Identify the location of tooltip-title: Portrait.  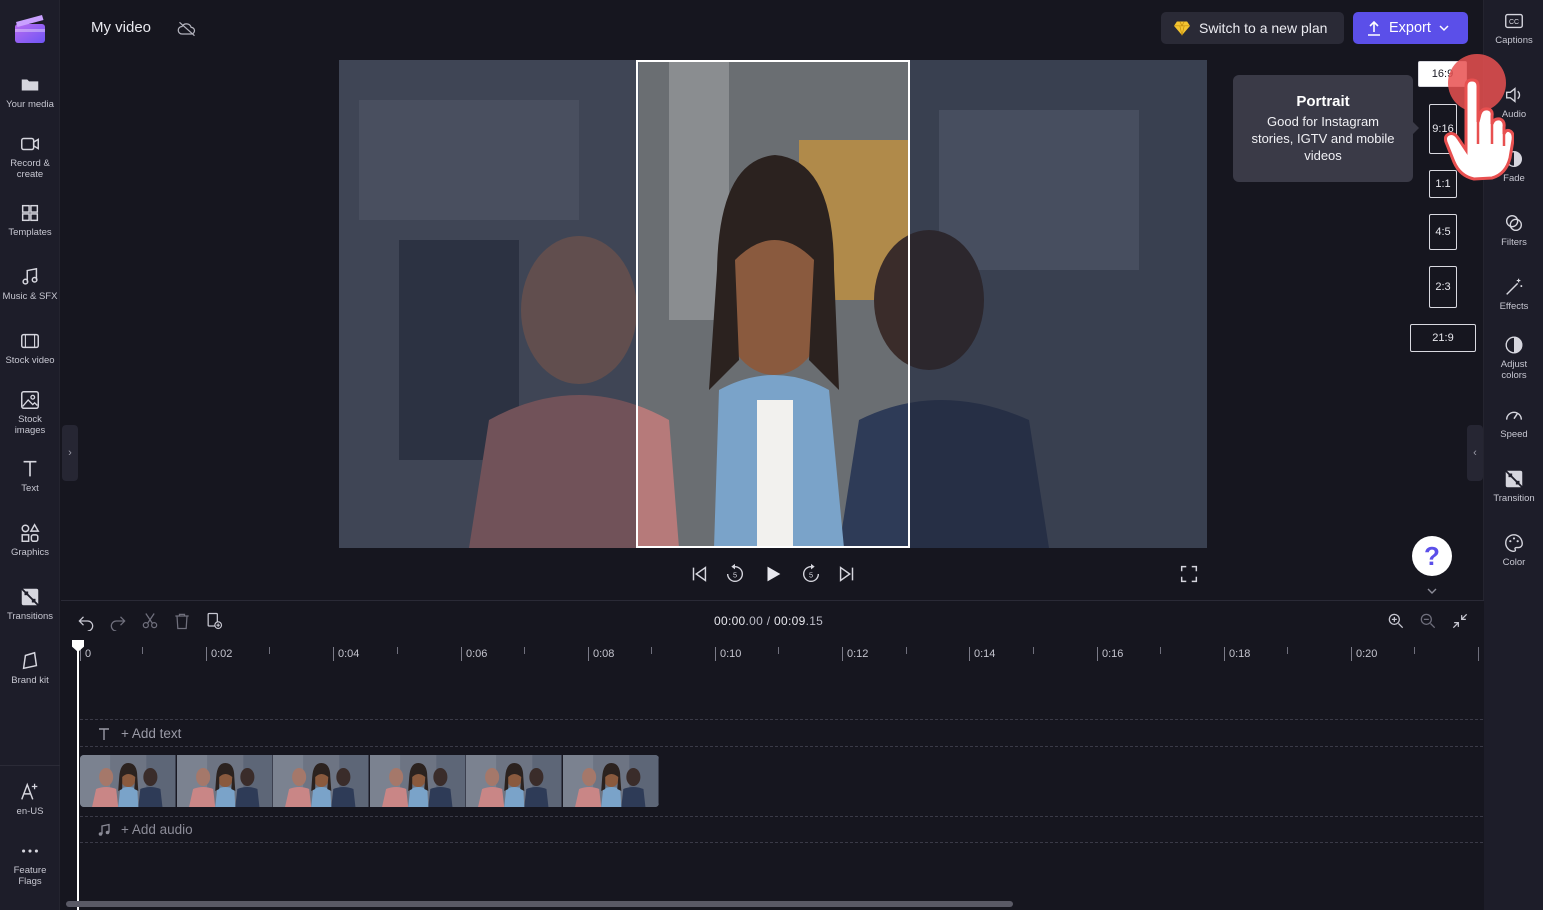
(1323, 101).